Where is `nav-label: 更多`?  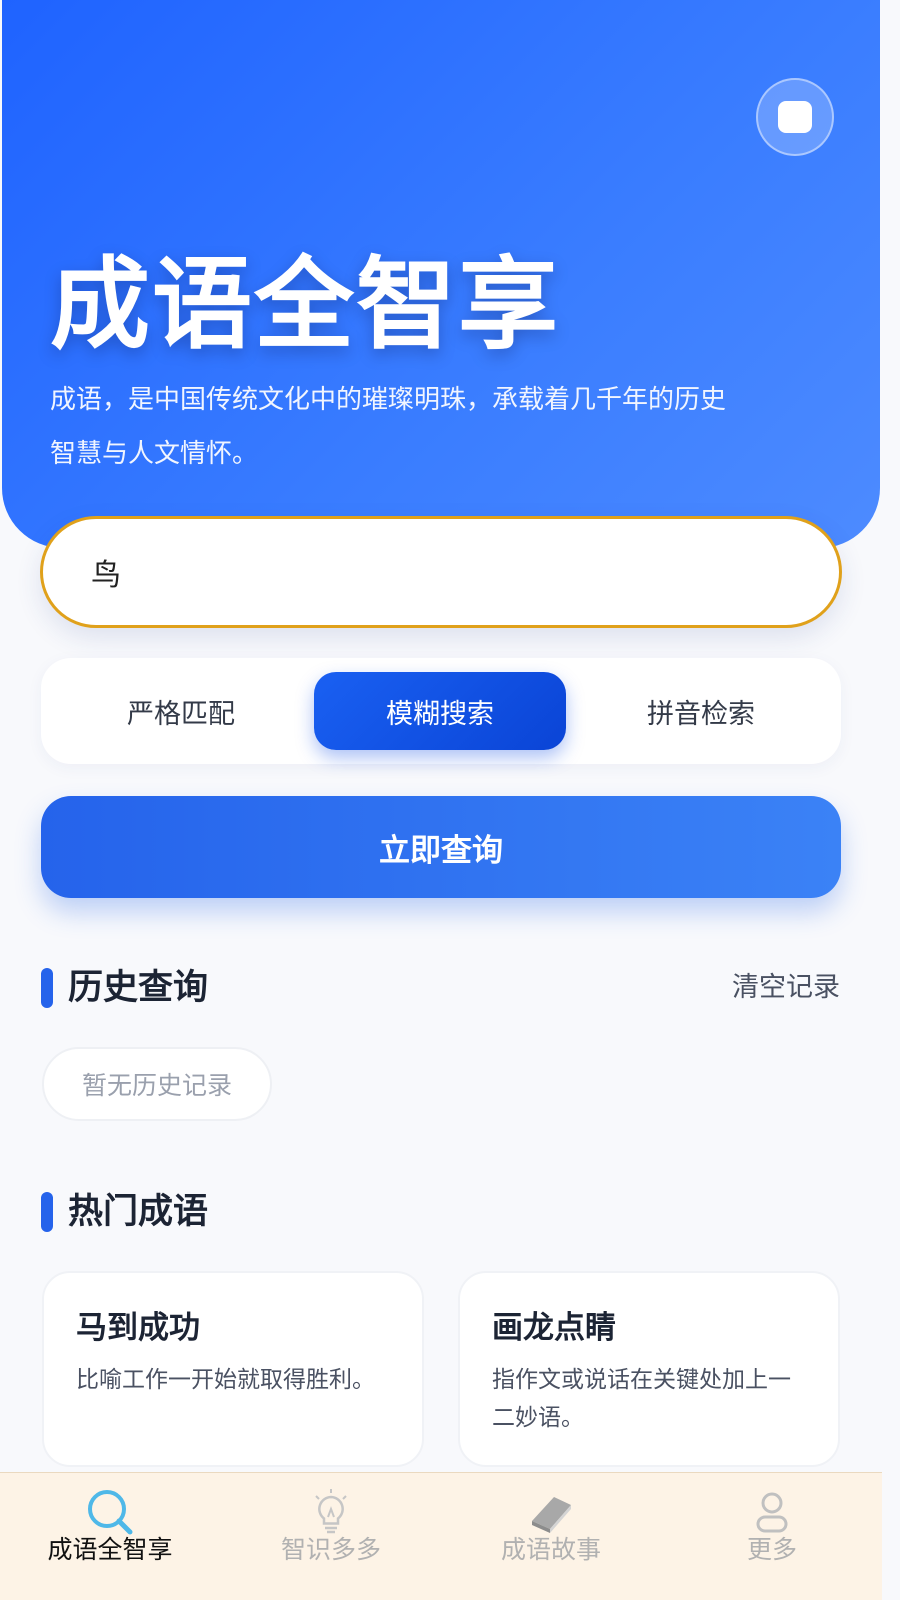
nav-label: 更多 is located at coordinates (771, 1549).